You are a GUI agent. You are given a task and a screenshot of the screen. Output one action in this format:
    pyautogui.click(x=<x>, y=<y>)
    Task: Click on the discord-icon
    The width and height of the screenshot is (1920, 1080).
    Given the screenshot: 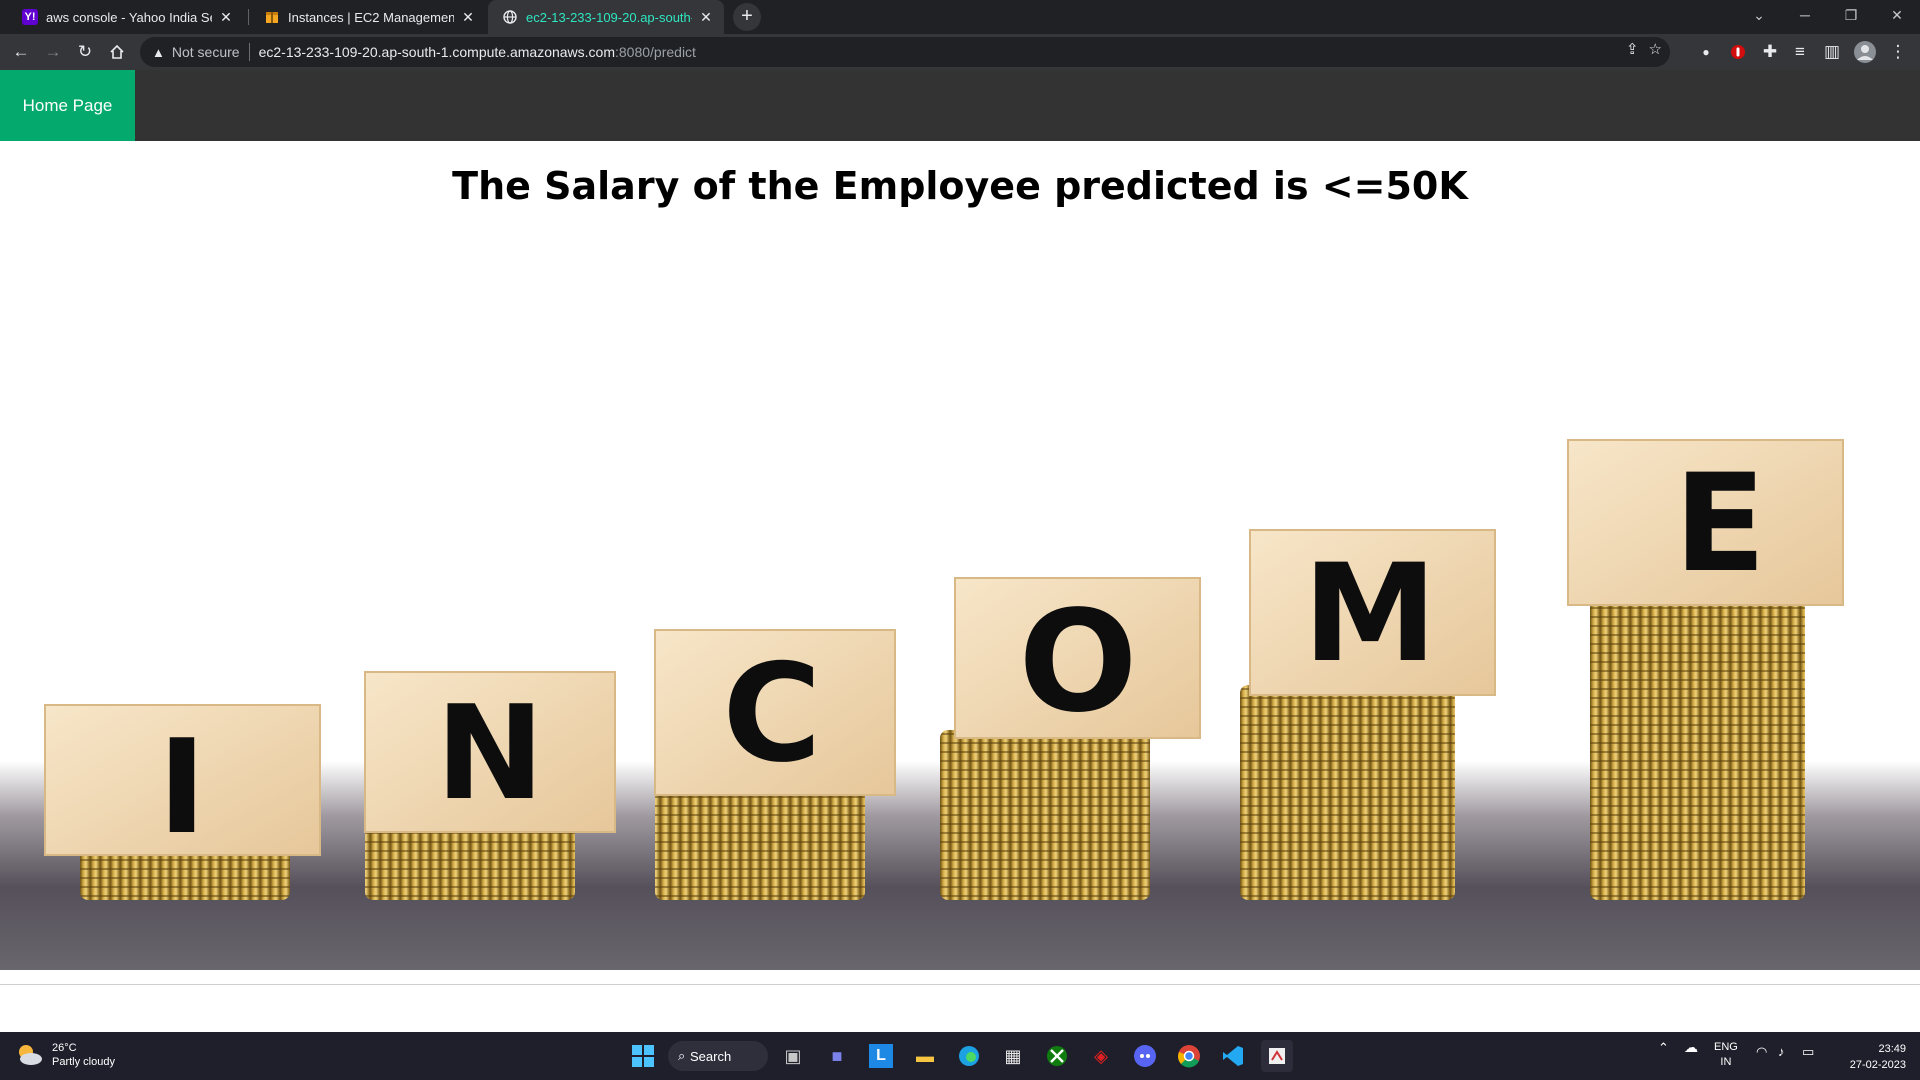 What is the action you would take?
    pyautogui.click(x=1145, y=1056)
    